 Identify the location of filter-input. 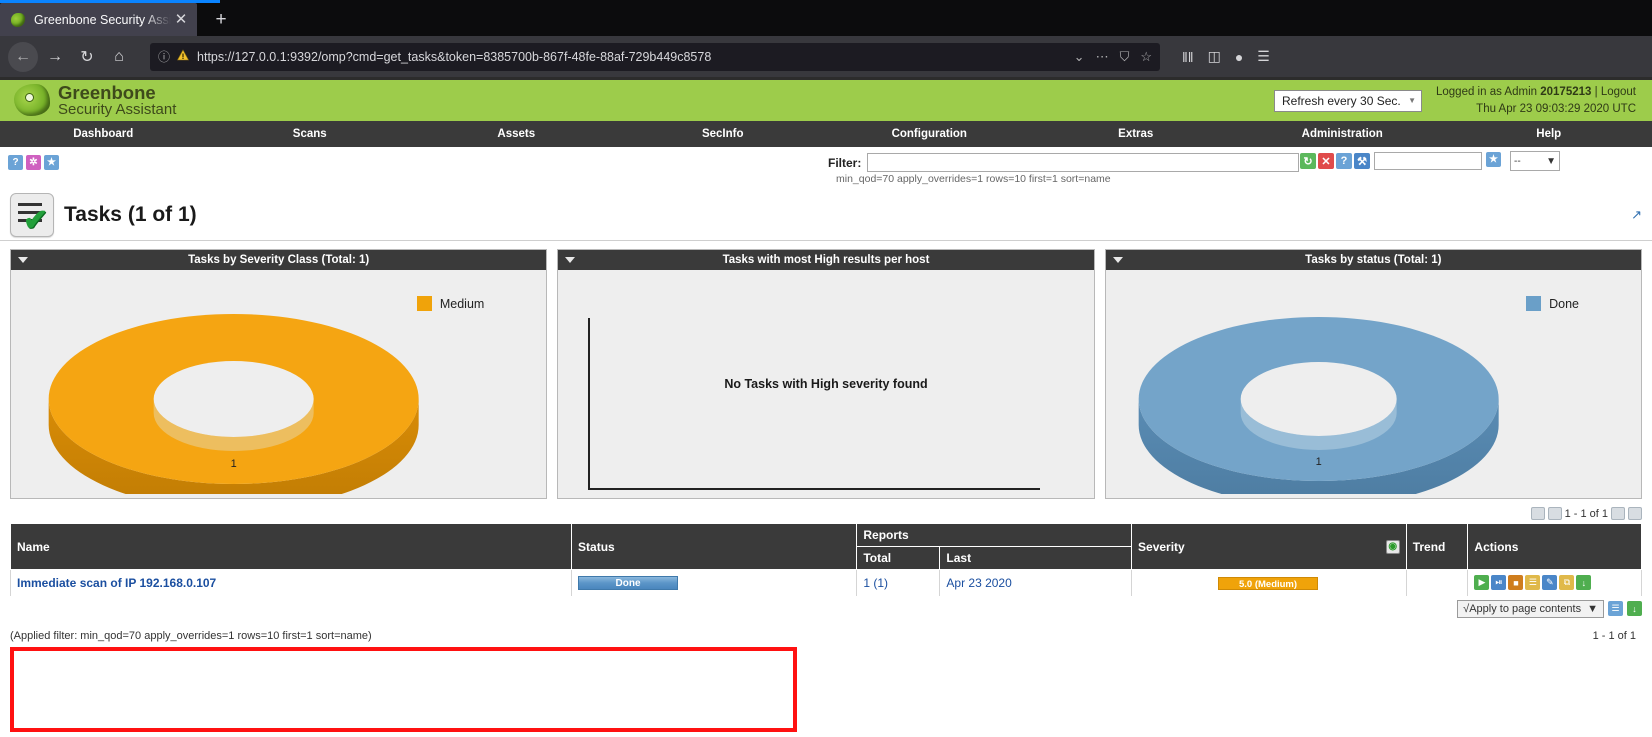
(1083, 162).